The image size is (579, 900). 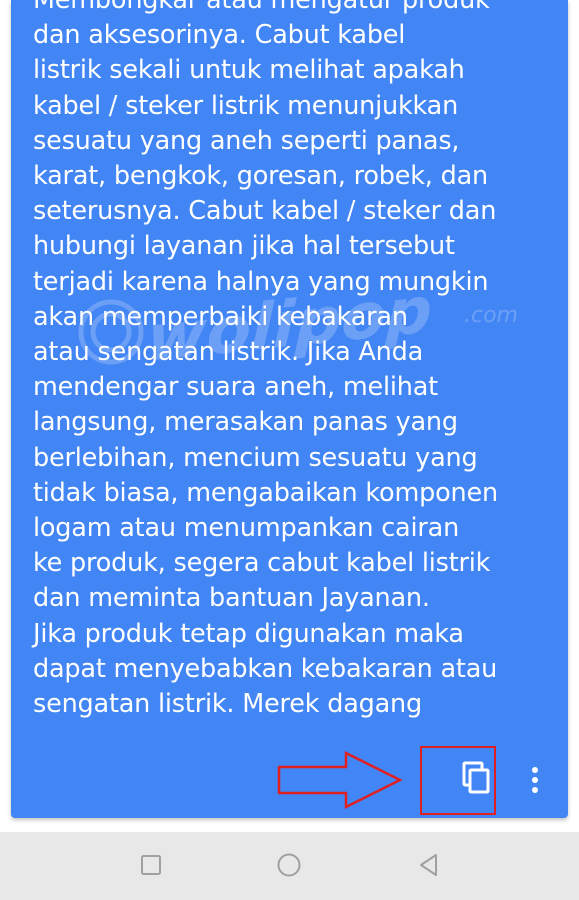 What do you see at coordinates (265, 668) in the screenshot?
I see `text-line: dapat menyebabkan kebakaran atau` at bounding box center [265, 668].